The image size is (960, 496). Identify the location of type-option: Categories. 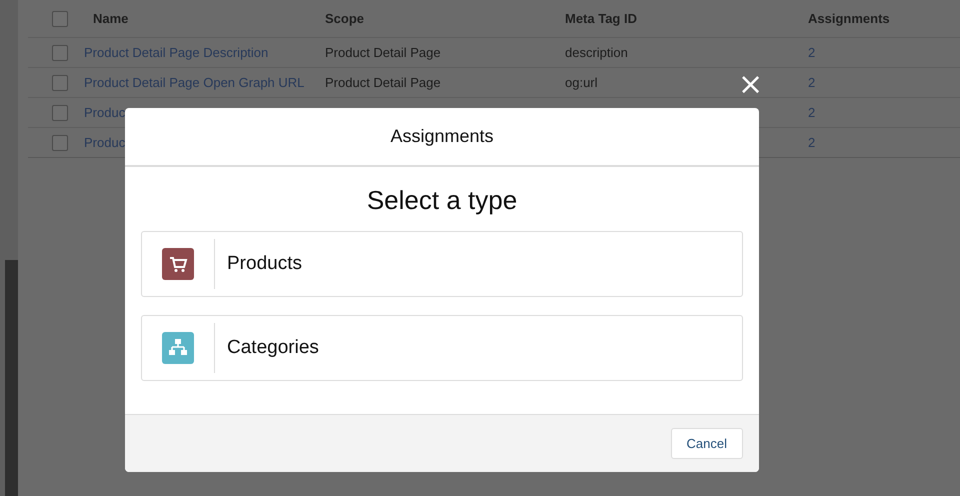
(442, 348).